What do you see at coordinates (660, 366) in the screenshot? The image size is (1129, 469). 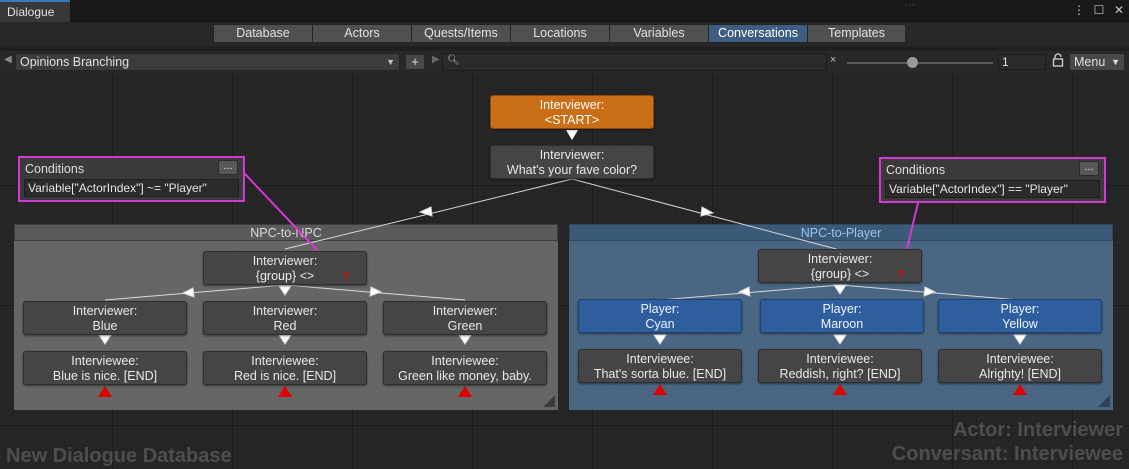 I see `end-node: Interviewee: That's sorta blue. [END]` at bounding box center [660, 366].